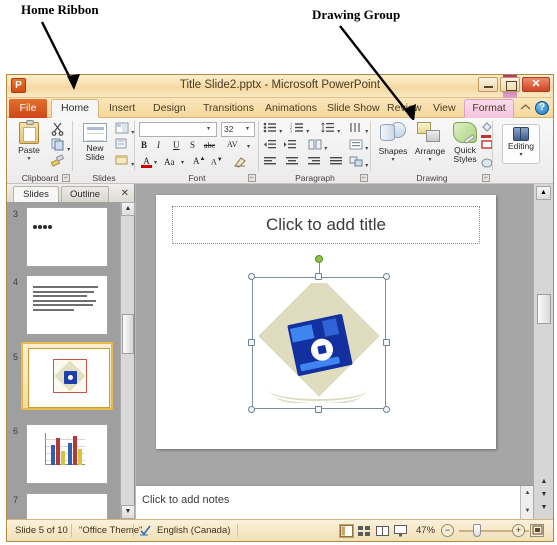  I want to click on resize-handle-middle-right, so click(386, 342).